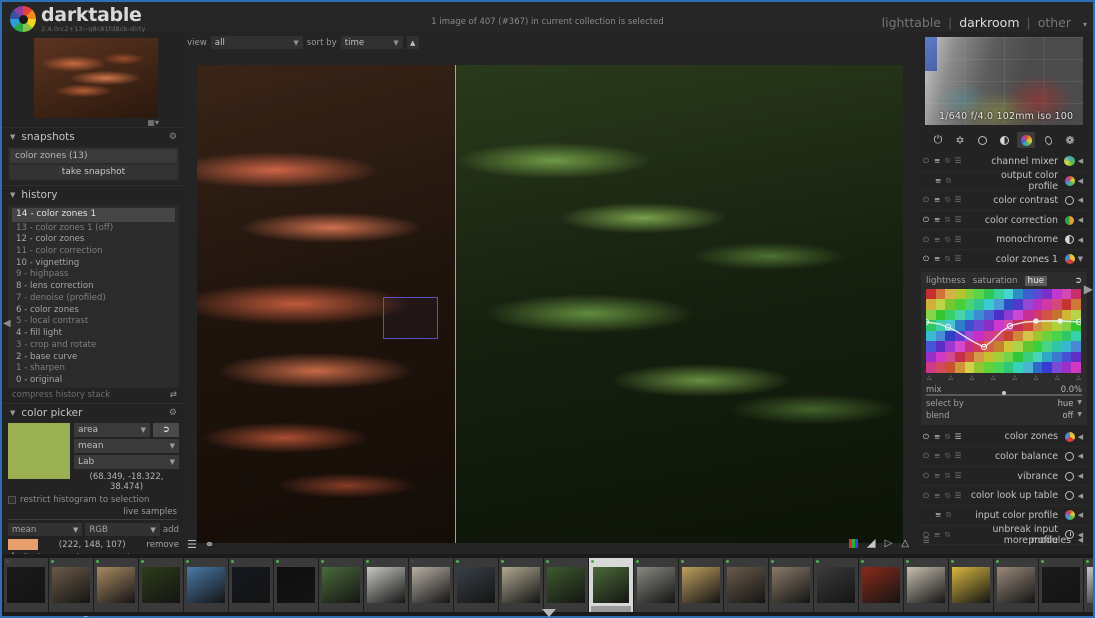 This screenshot has height=618, width=1095. Describe the element at coordinates (1004, 438) in the screenshot. I see `module-color-zones: ⏻ ≡ ⍉ ☰ color zones ◀` at that location.